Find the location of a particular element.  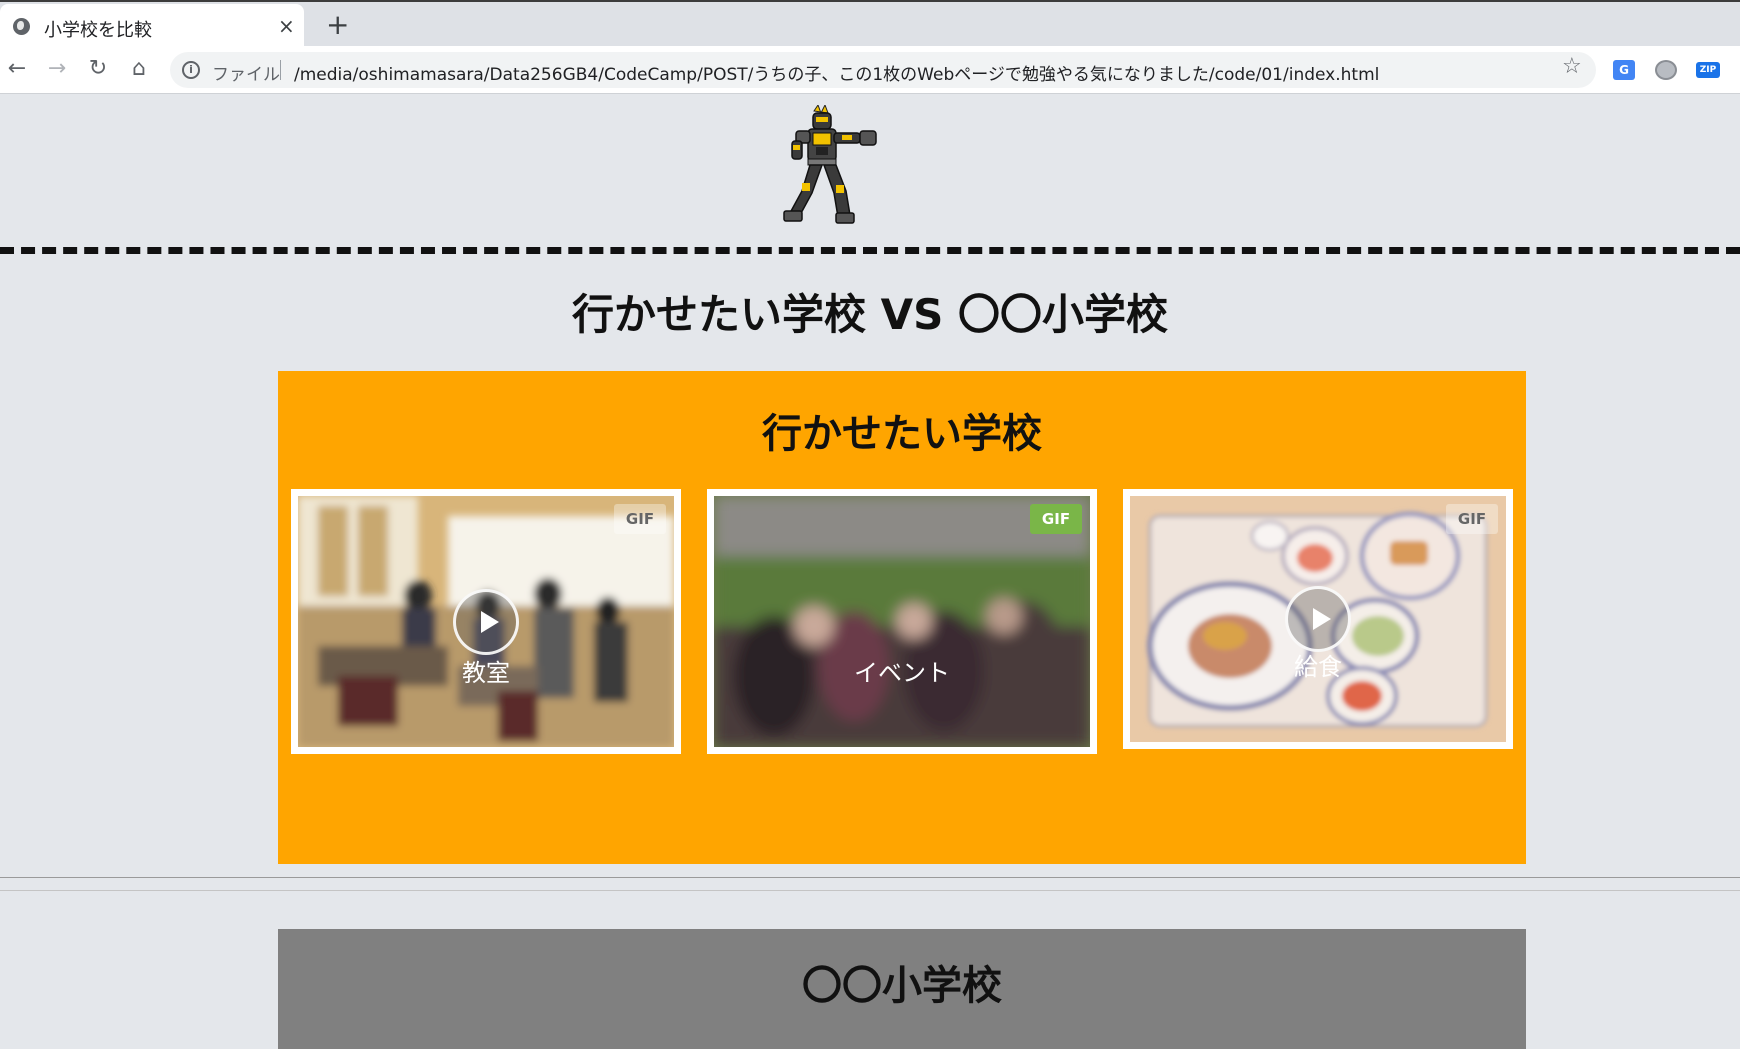

media-card-classroom: GIF is located at coordinates (486, 621).